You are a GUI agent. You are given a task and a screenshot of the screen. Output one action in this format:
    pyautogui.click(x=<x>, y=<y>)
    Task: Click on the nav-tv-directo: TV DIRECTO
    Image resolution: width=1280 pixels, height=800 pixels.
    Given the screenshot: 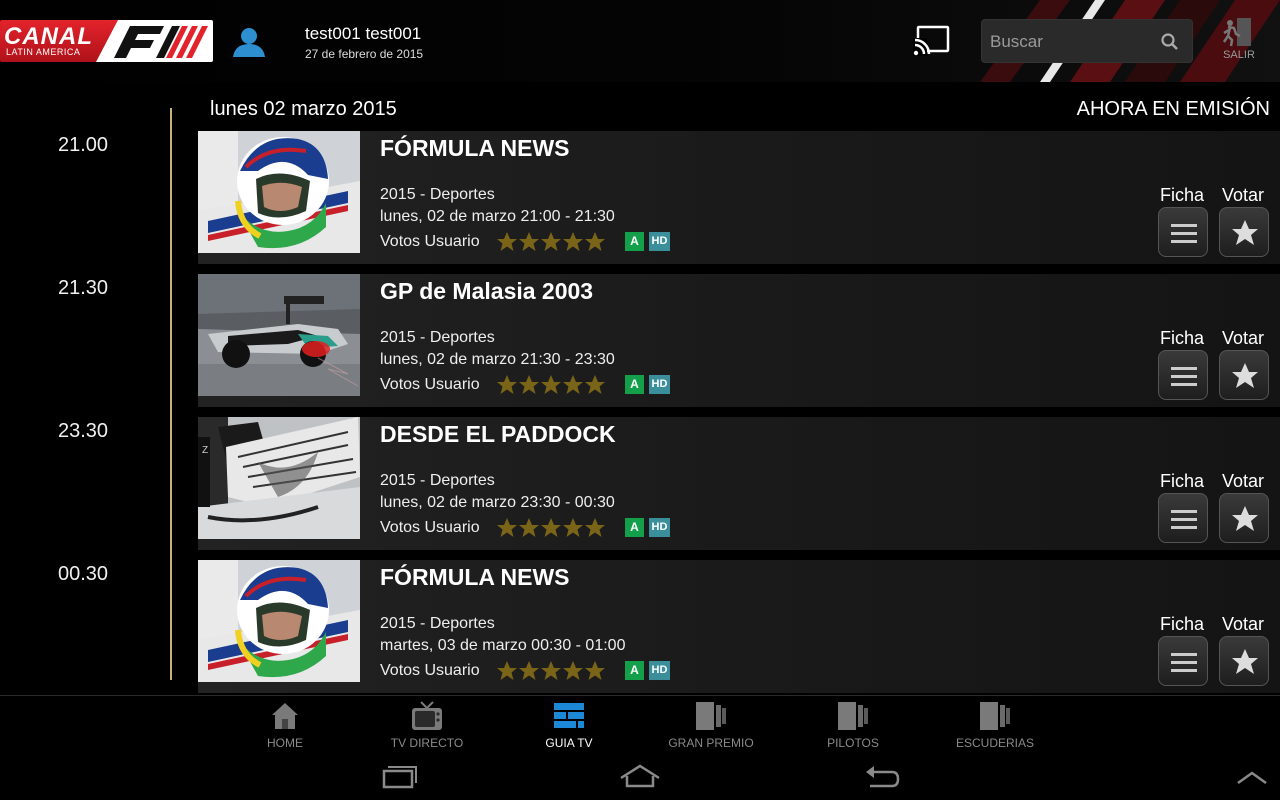 What is the action you would take?
    pyautogui.click(x=427, y=724)
    